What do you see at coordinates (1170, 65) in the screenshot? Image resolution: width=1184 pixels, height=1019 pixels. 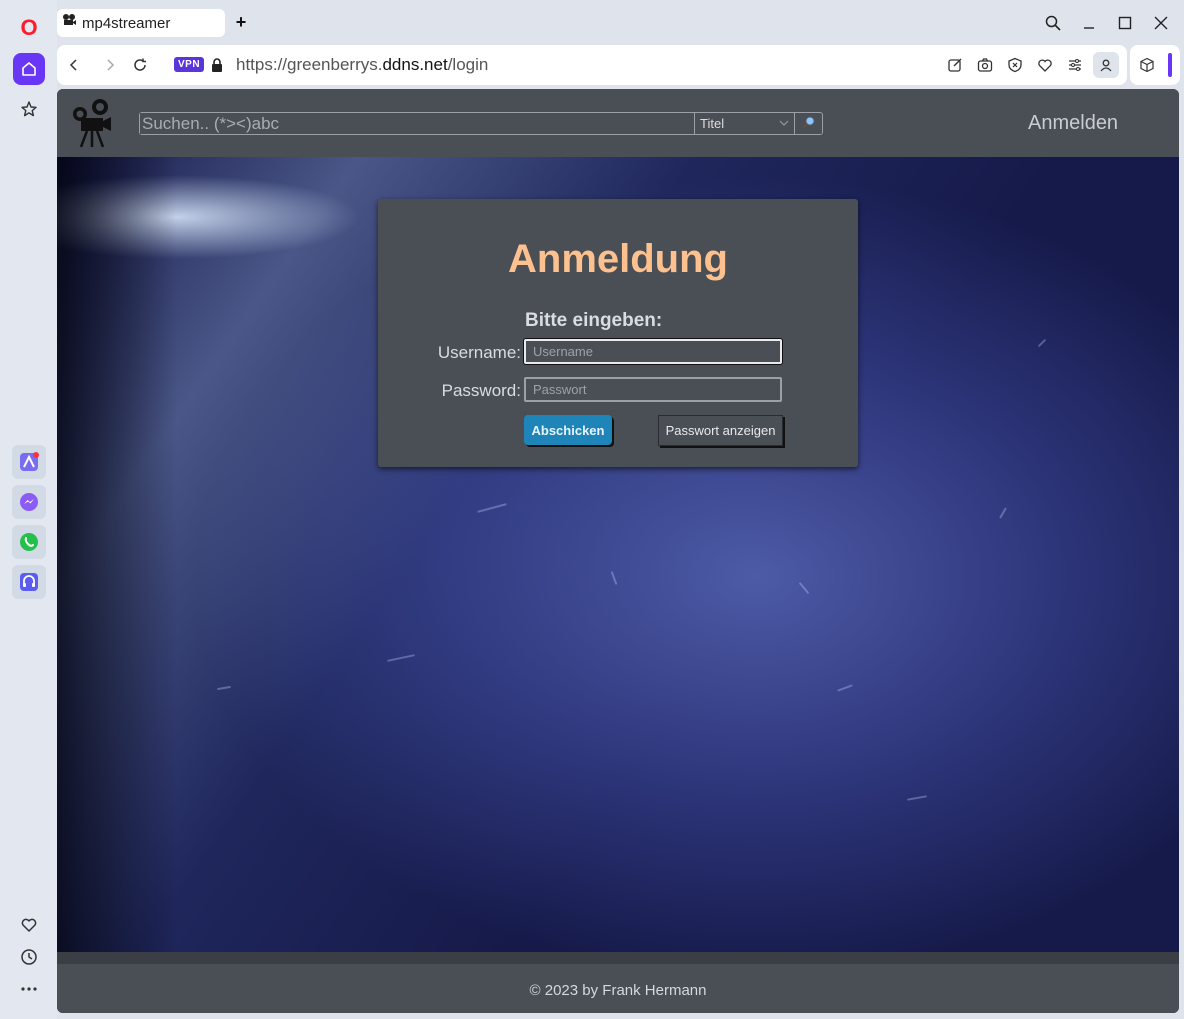 I see `sidebar-panel-indicator` at bounding box center [1170, 65].